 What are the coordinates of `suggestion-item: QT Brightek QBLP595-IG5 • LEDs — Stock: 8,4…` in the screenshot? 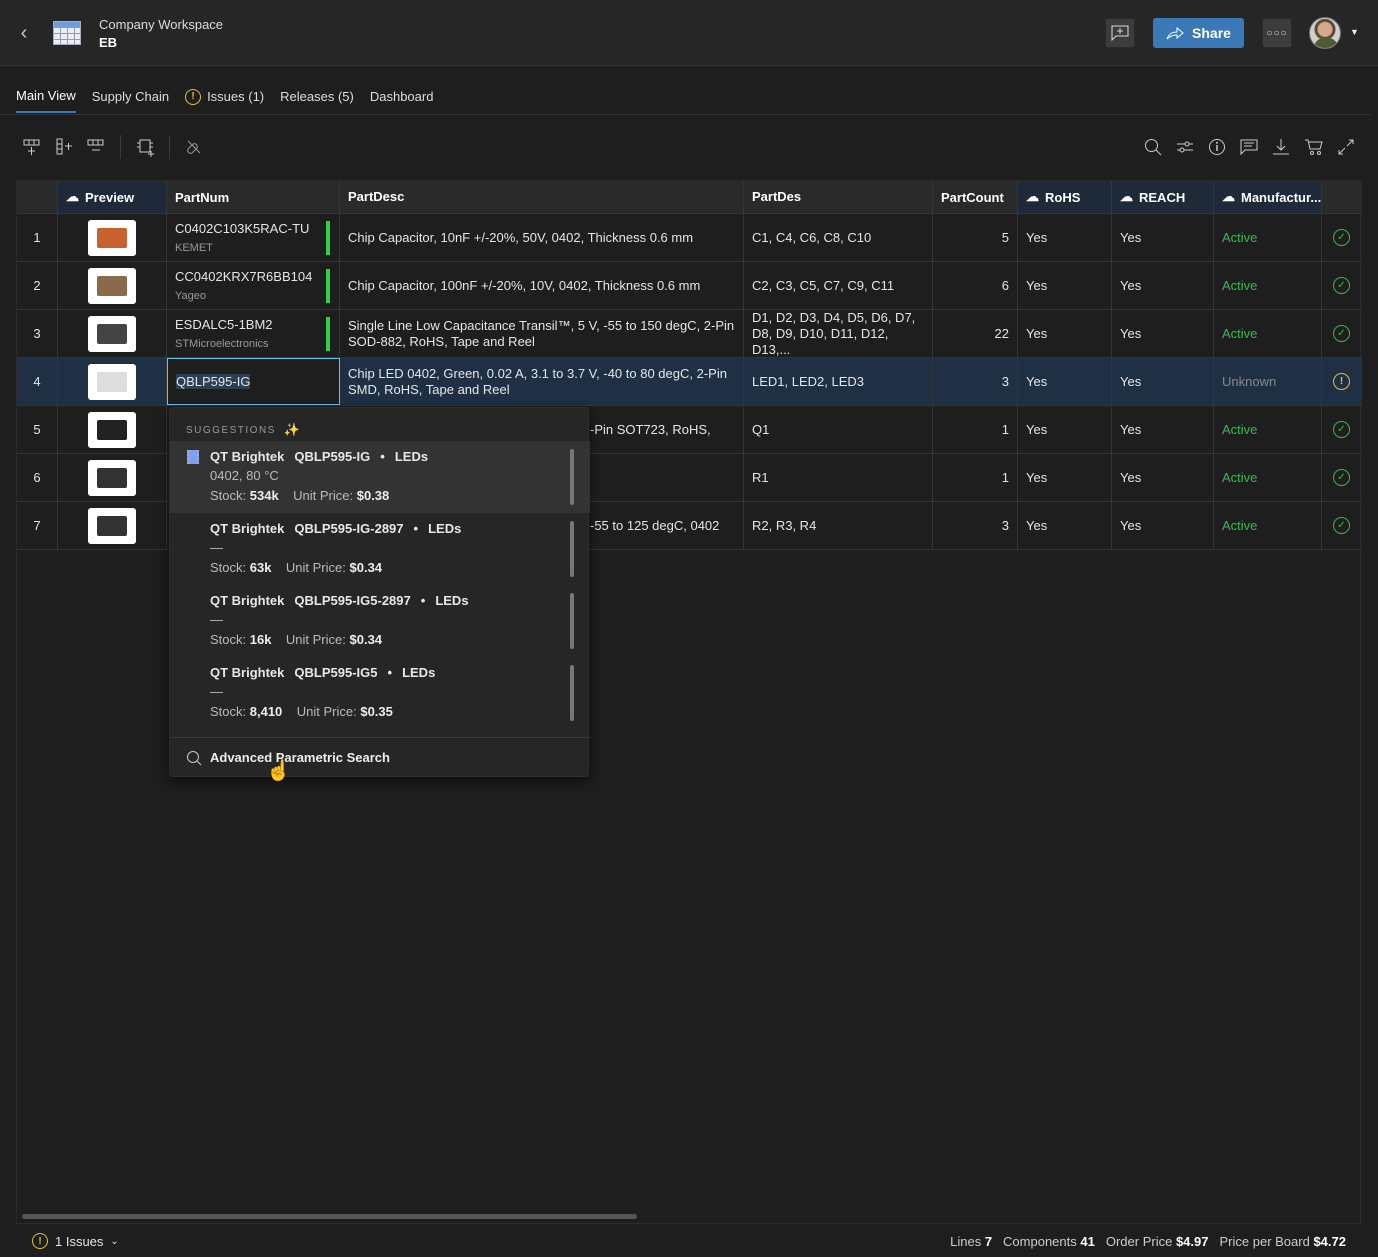 It's located at (380, 693).